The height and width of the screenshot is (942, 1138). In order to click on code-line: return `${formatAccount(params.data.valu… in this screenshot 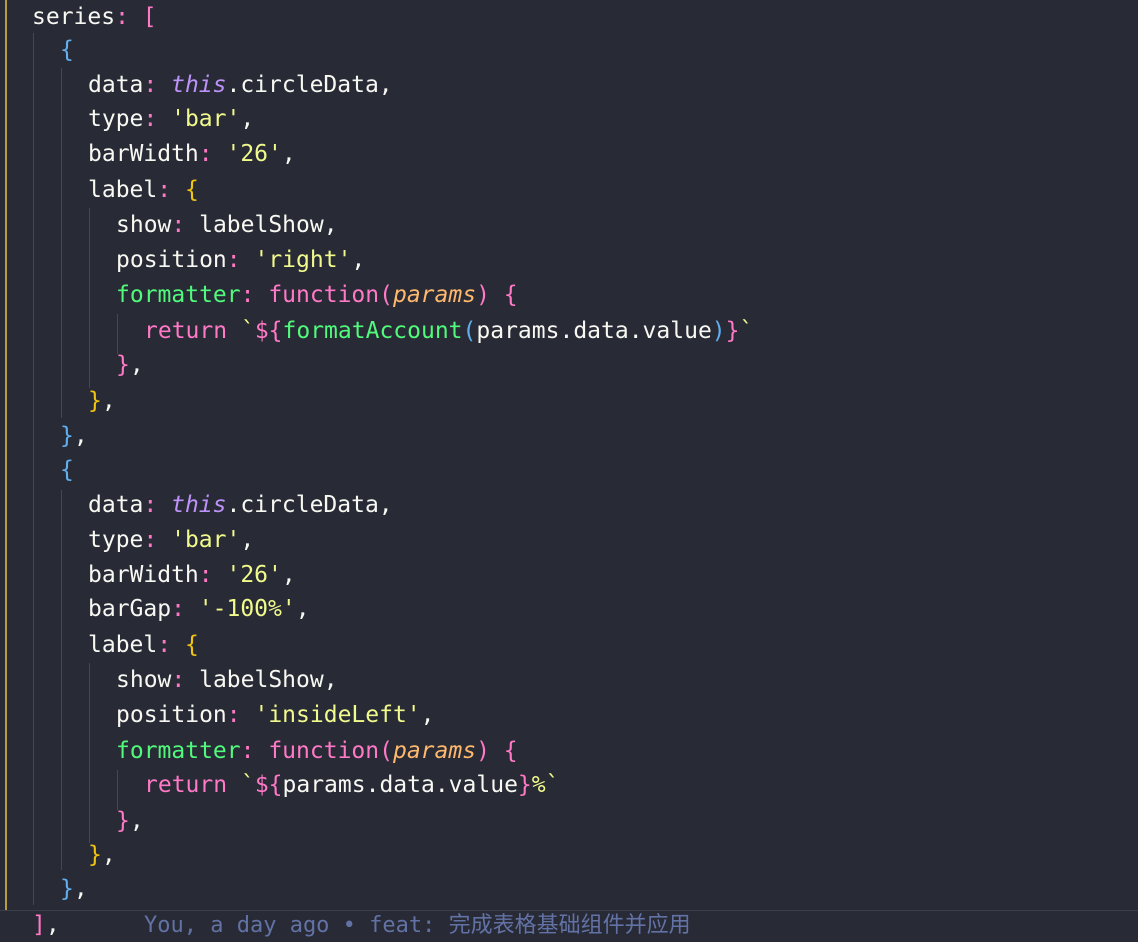, I will do `click(448, 331)`.